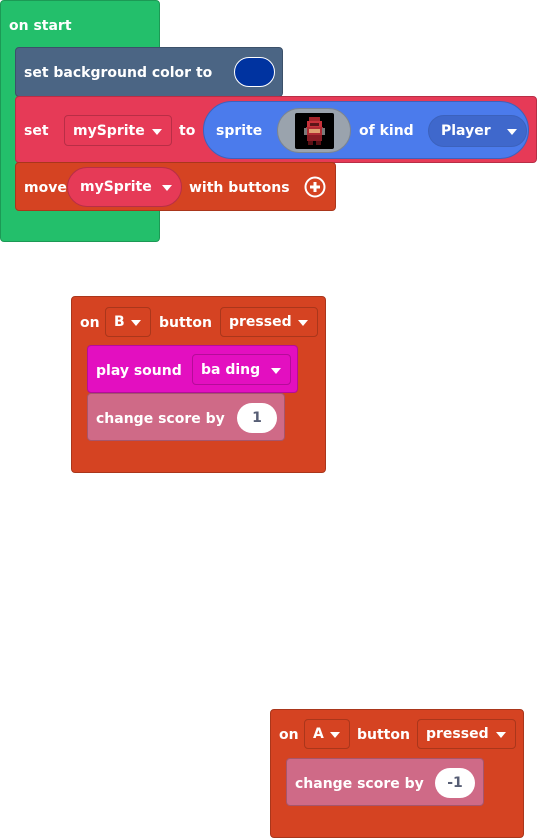 The width and height of the screenshot is (537, 838). Describe the element at coordinates (116, 187) in the screenshot. I see `move-variable-dropdown-label: mySprite` at that location.